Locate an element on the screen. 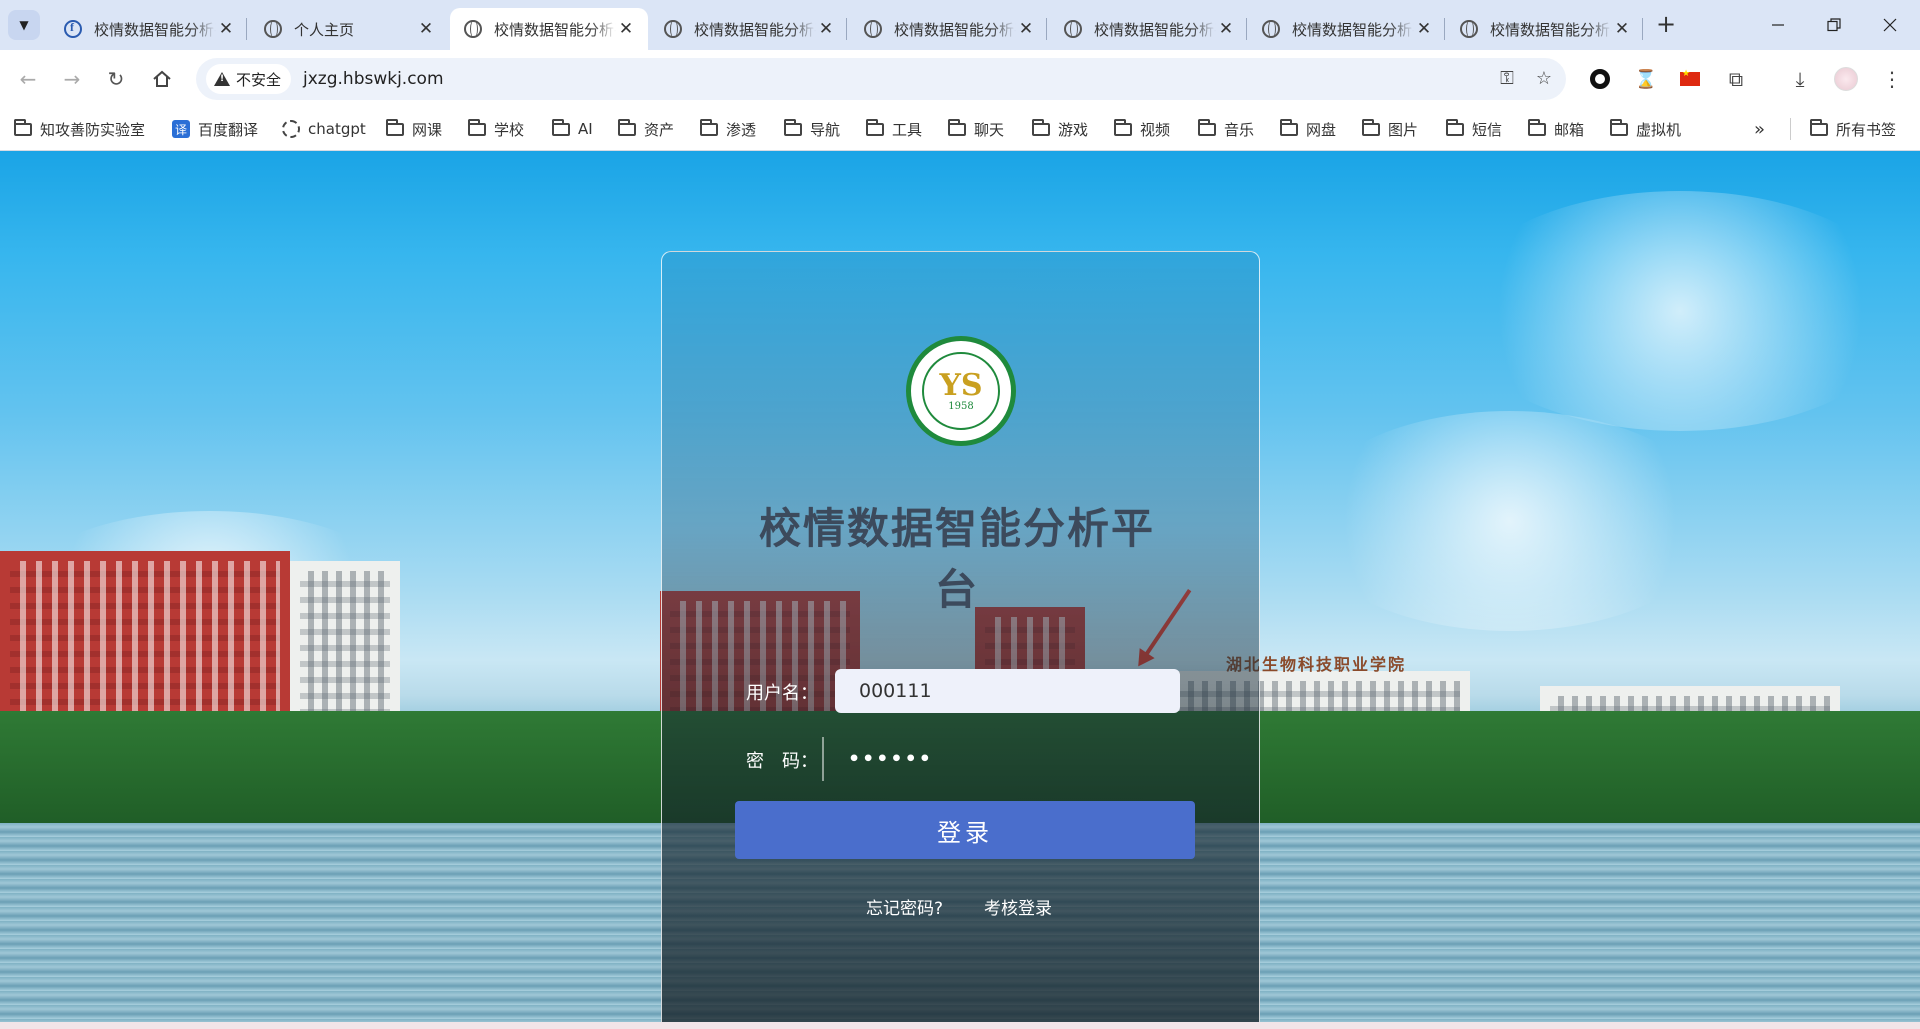  bookmark-folder: 邮箱 is located at coordinates (1556, 129).